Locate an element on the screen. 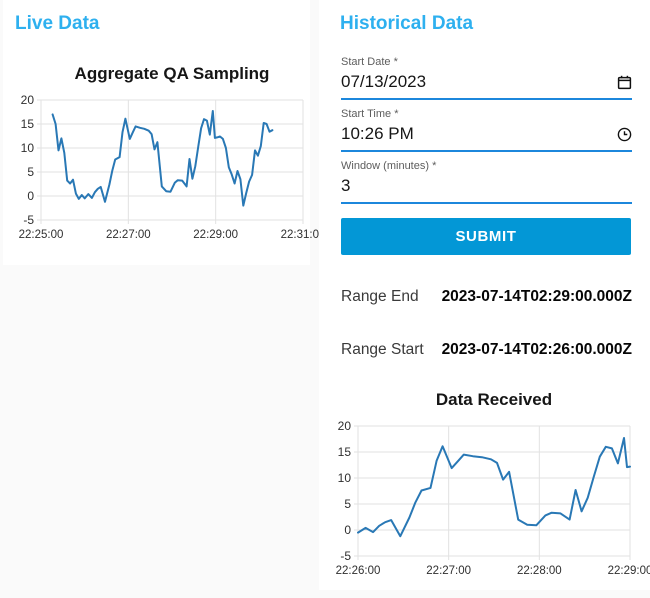 Image resolution: width=650 pixels, height=598 pixels. start-date-field: Start Date * is located at coordinates (486, 78).